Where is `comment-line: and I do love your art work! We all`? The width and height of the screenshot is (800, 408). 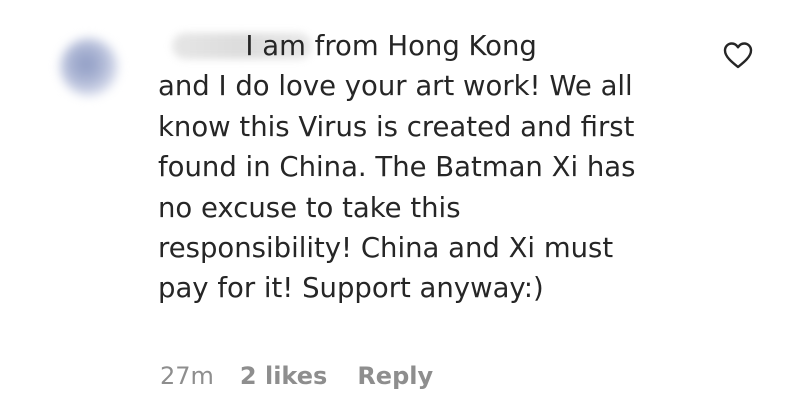 comment-line: and I do love your art work! We all is located at coordinates (395, 86).